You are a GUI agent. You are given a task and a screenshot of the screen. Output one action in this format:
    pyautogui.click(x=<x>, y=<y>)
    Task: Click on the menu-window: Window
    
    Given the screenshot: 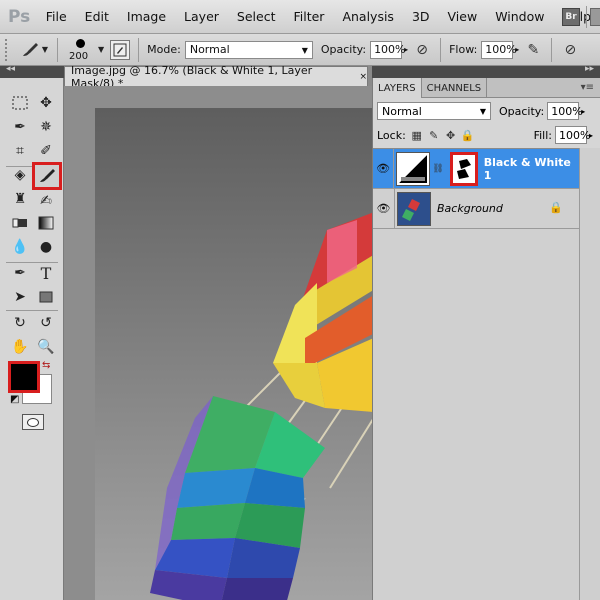 What is the action you would take?
    pyautogui.click(x=519, y=17)
    